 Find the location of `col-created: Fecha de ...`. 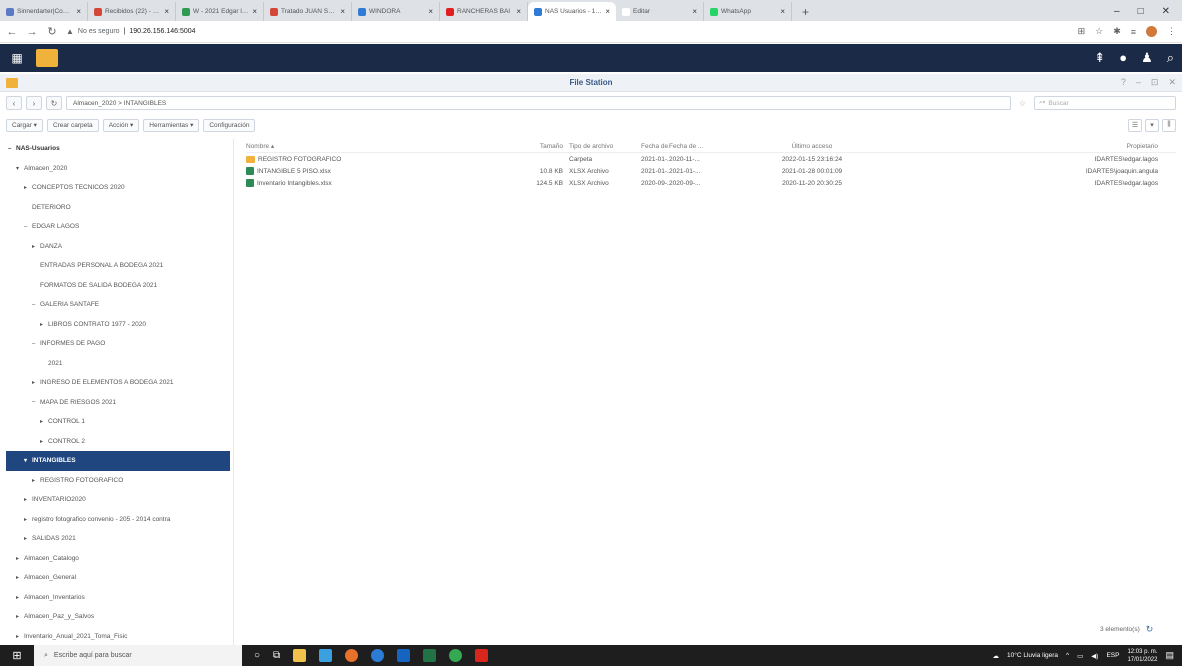

col-created: Fecha de ... is located at coordinates (695, 146).